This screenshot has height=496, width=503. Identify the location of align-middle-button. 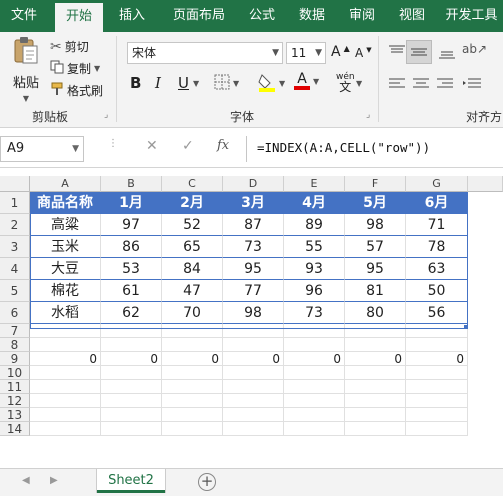
(419, 52).